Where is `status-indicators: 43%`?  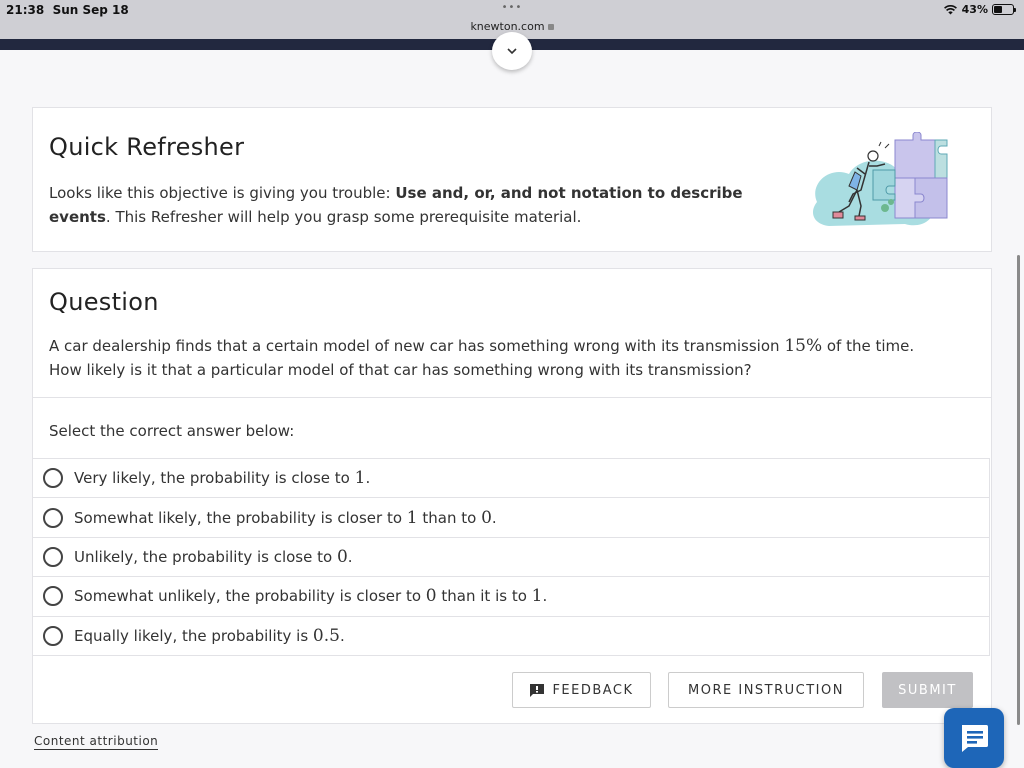
status-indicators: 43% is located at coordinates (979, 9).